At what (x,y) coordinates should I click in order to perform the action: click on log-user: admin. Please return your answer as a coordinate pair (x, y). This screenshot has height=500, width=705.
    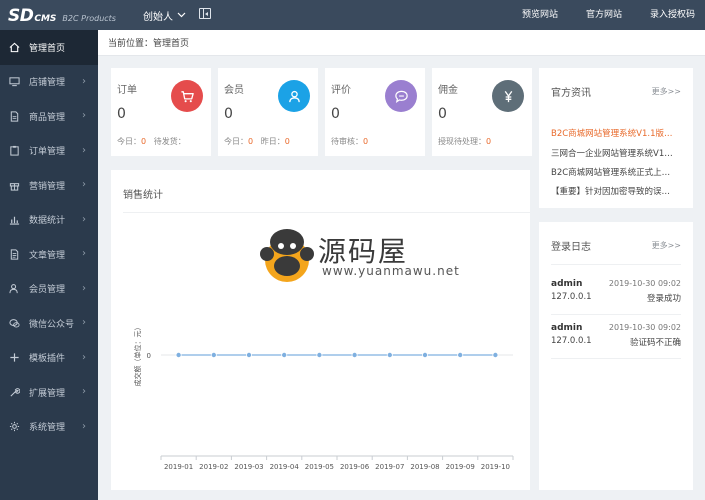
    Looking at the image, I should click on (567, 284).